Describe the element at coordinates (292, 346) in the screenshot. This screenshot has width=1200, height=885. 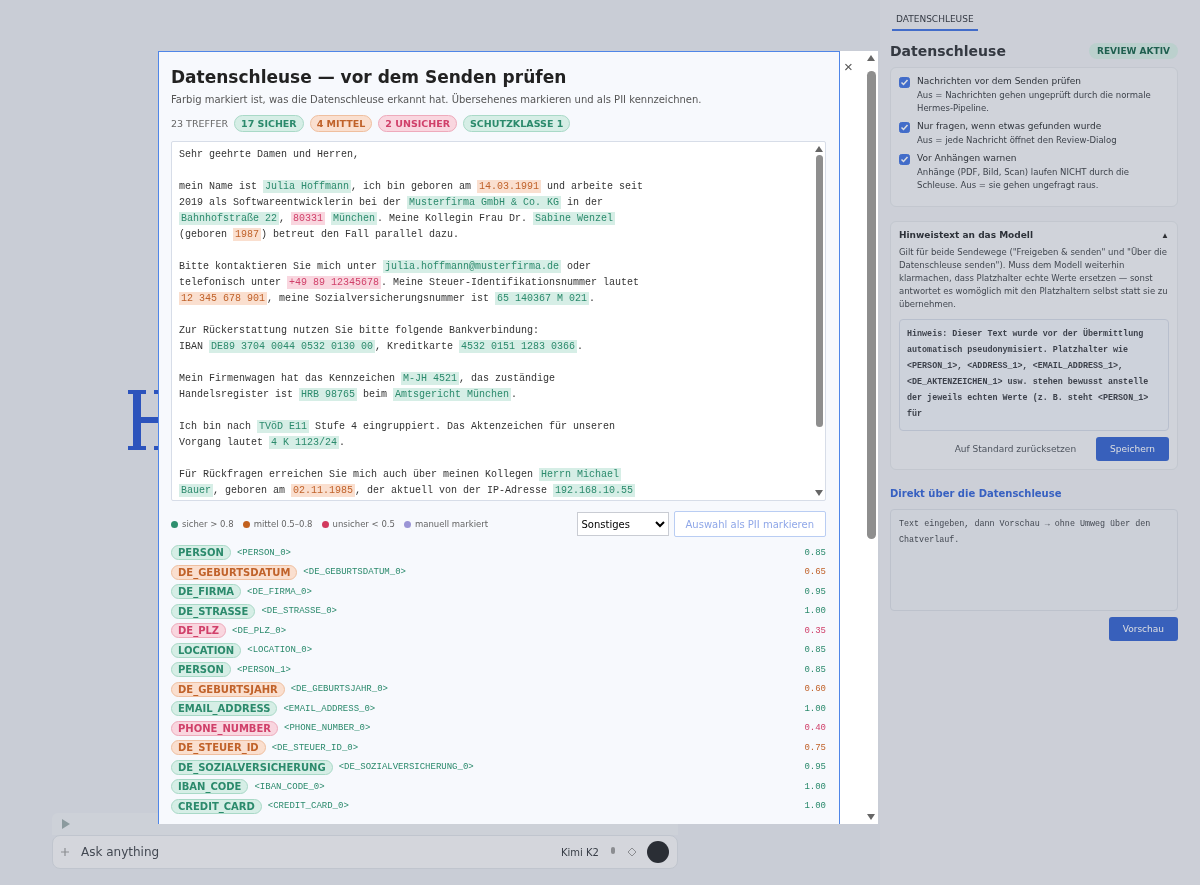
I see `highlighted-entity: DE89 3704 0044 0532 0130 00` at that location.